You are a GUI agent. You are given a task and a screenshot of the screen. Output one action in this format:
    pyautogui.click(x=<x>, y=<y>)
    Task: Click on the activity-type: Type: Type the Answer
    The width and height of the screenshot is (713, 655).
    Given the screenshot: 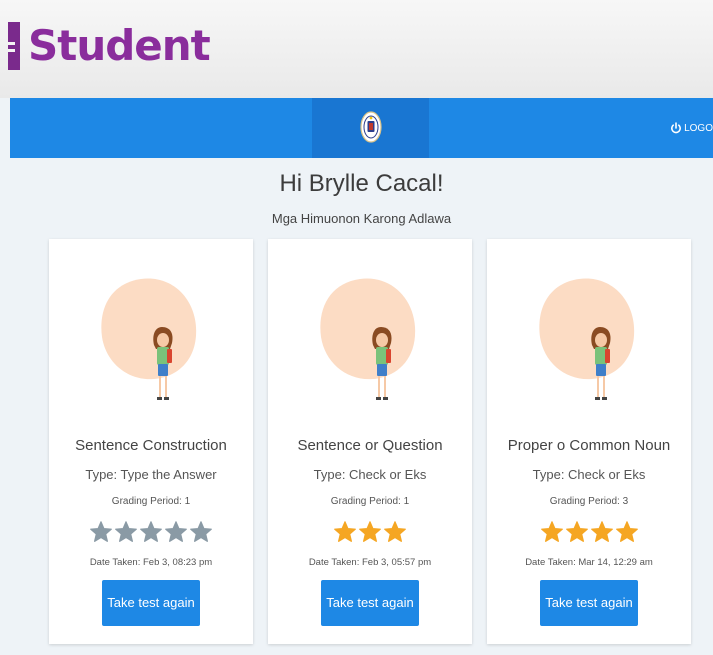 What is the action you would take?
    pyautogui.click(x=151, y=474)
    